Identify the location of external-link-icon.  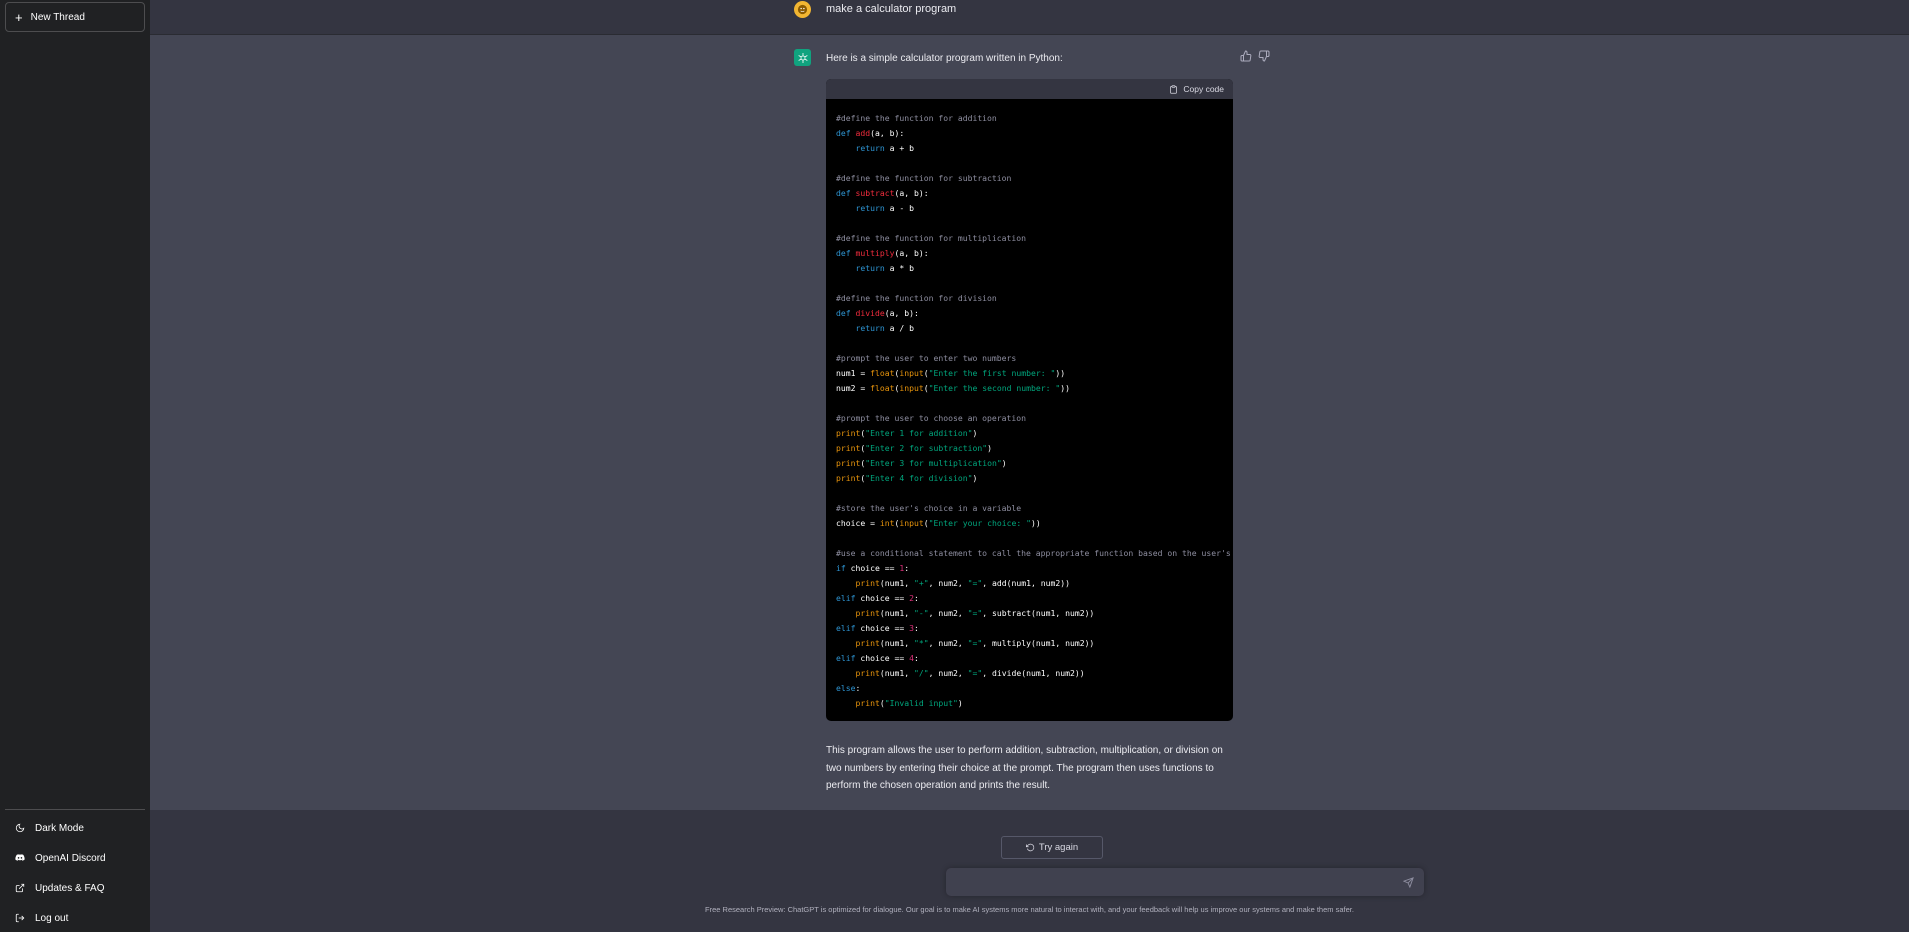
(20, 888).